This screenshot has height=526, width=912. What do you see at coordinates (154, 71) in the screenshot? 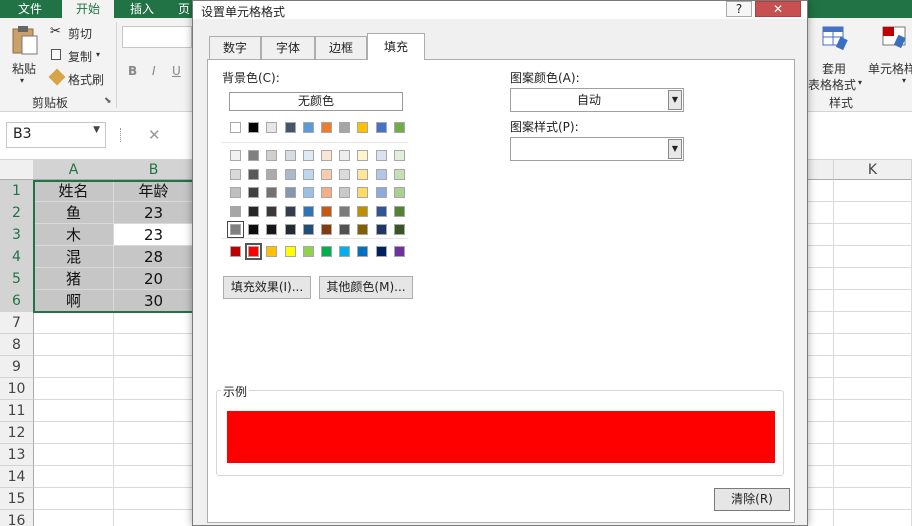
I see `italic-button: I` at bounding box center [154, 71].